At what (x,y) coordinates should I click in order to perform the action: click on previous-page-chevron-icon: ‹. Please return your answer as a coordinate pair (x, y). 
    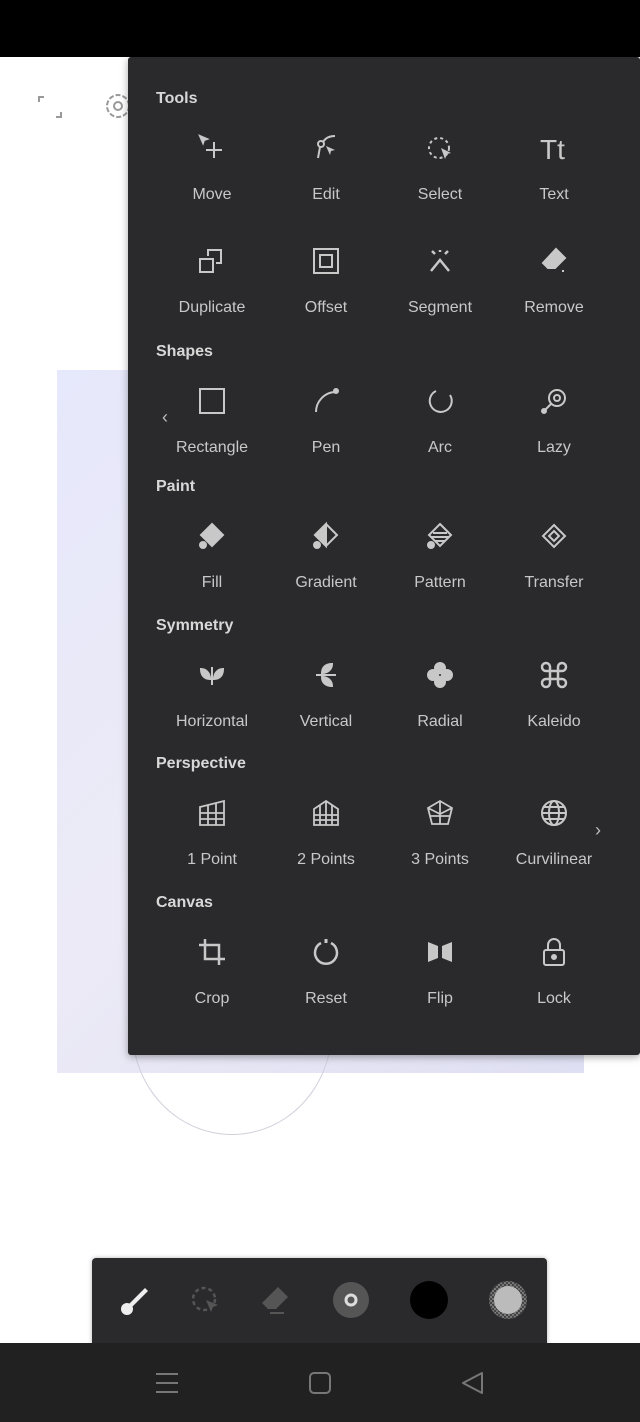
    Looking at the image, I should click on (165, 417).